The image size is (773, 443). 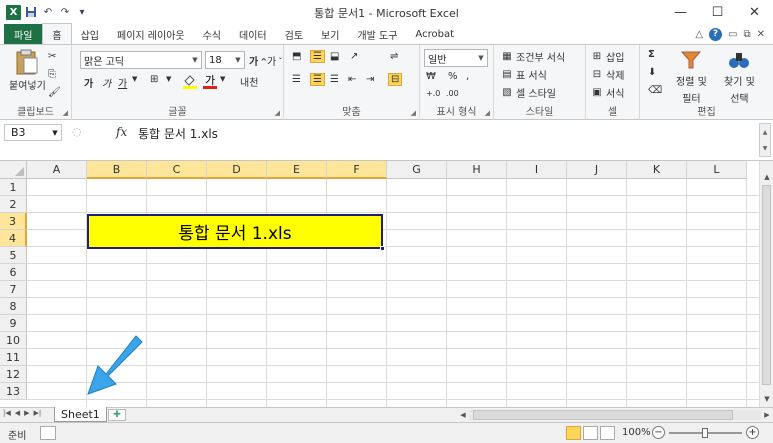 What do you see at coordinates (716, 34) in the screenshot?
I see `help-icon: ?` at bounding box center [716, 34].